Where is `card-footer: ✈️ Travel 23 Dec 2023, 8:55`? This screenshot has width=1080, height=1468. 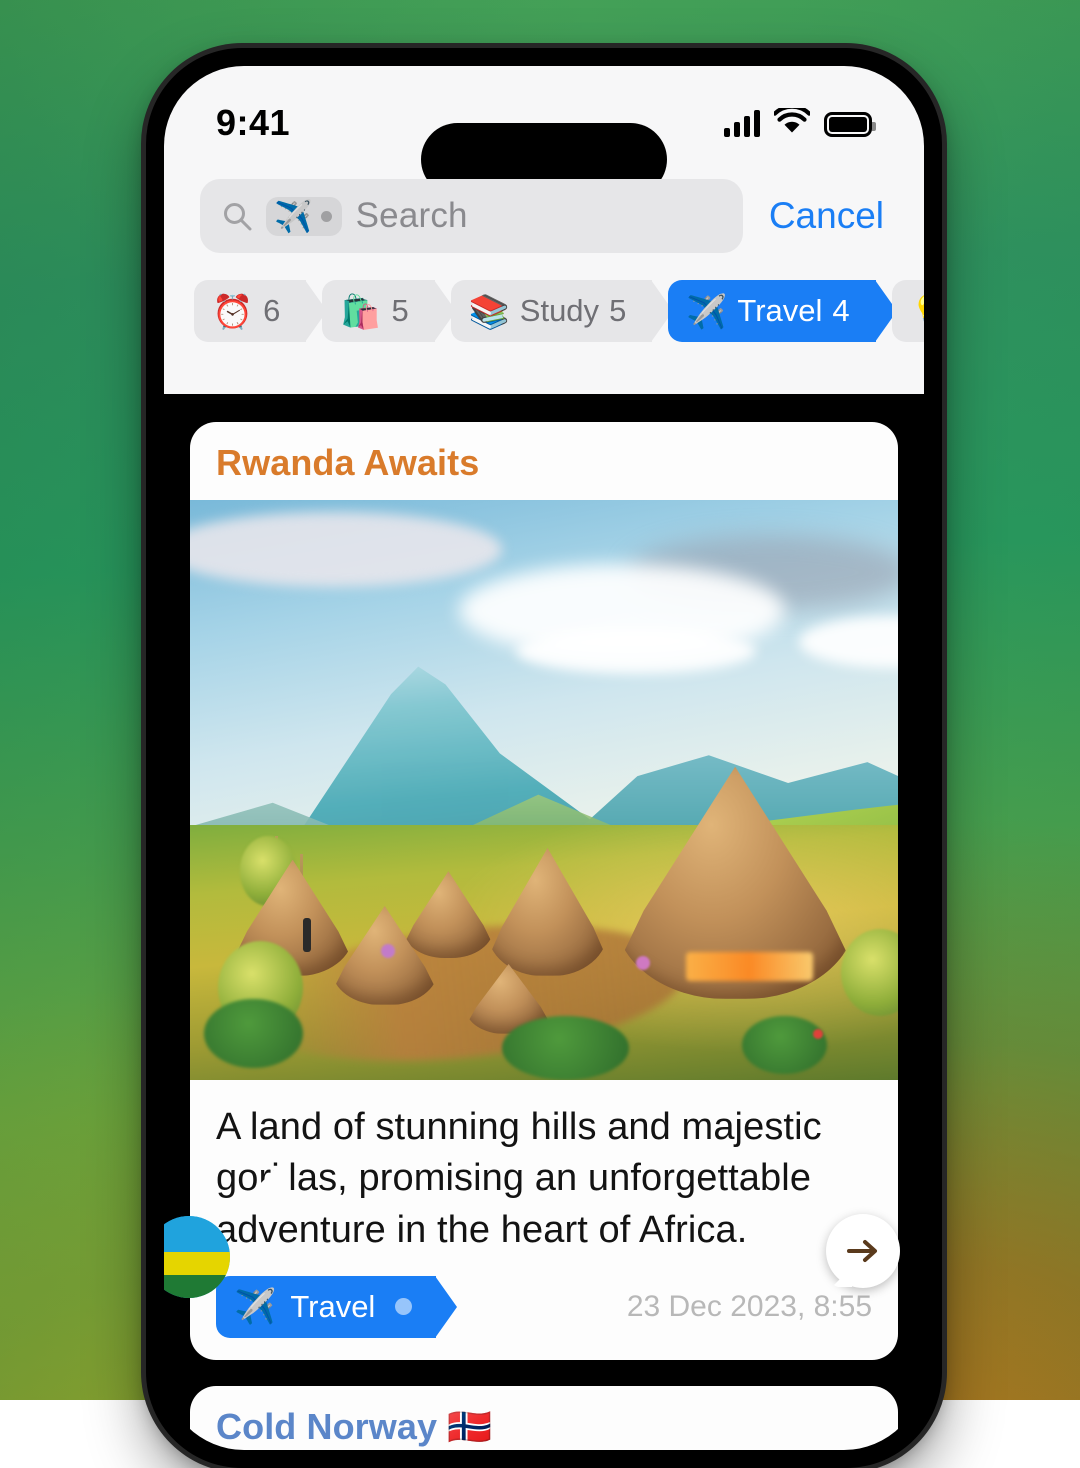
card-footer: ✈️ Travel 23 Dec 2023, 8:55 is located at coordinates (544, 1311).